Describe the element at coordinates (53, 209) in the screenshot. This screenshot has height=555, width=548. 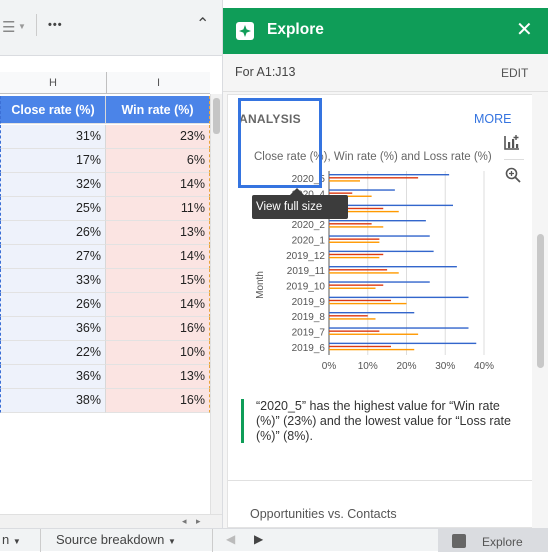
I see `cell-close-rate: 25%` at that location.